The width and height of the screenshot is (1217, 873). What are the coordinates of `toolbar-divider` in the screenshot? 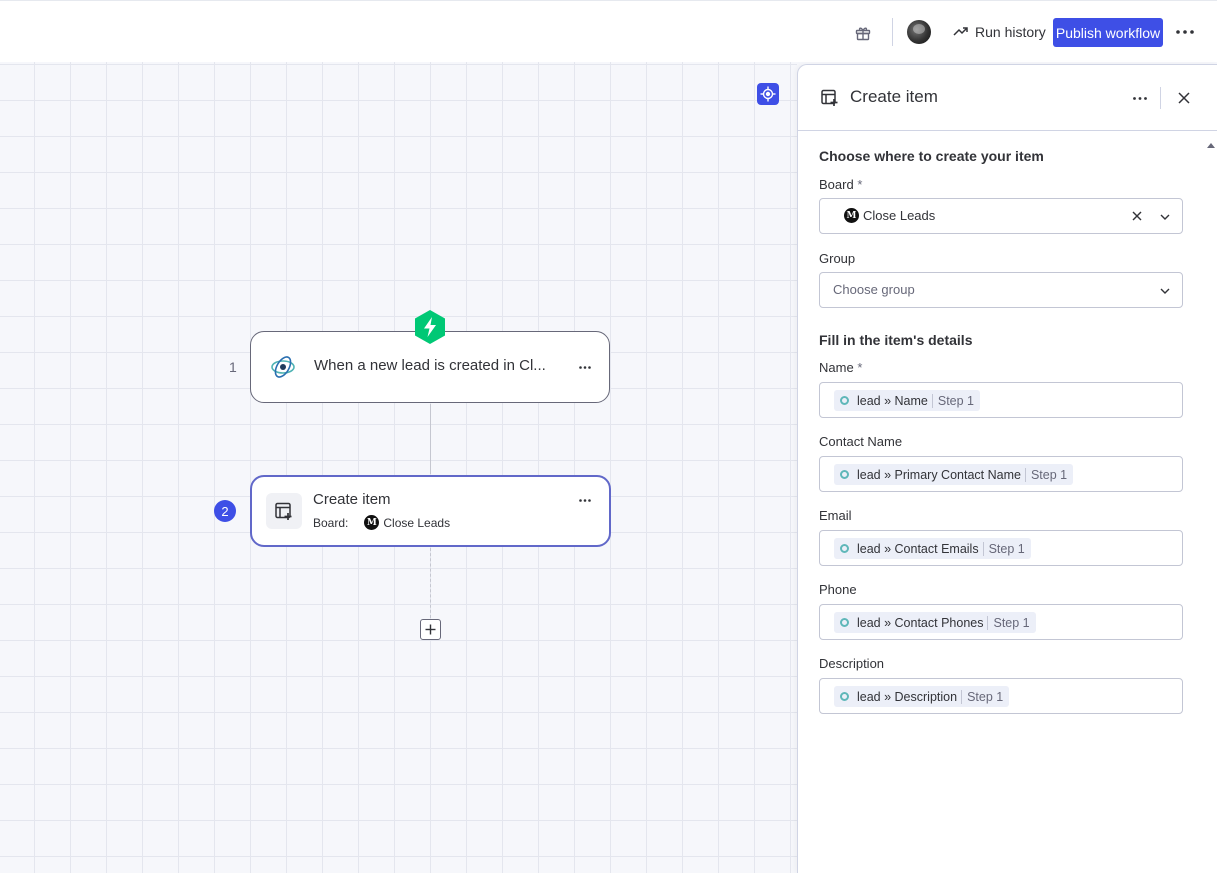 It's located at (892, 32).